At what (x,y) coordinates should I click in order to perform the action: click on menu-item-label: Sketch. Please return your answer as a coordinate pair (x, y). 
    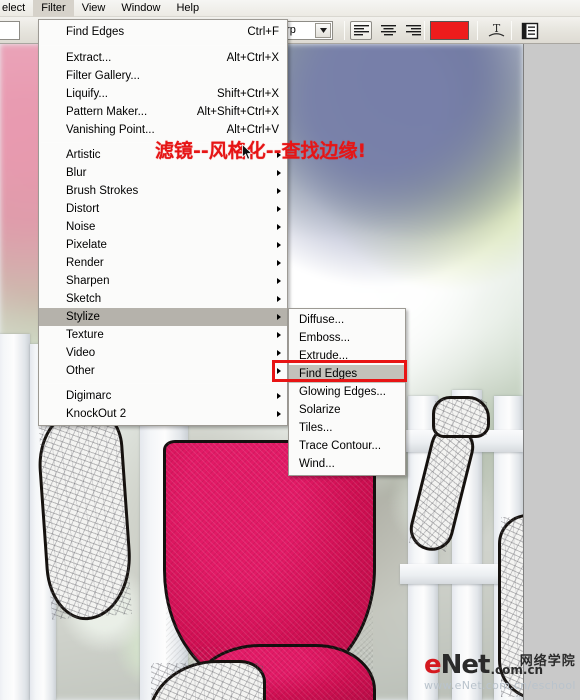
    Looking at the image, I should click on (84, 299).